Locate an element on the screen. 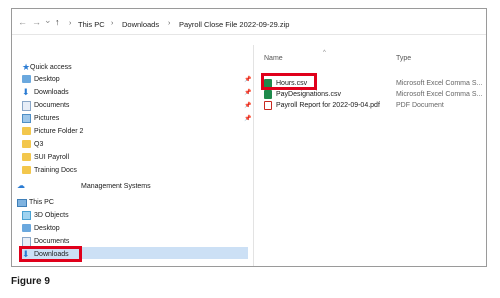  nav-item-pictures: Pictures 📌 is located at coordinates (132, 119).